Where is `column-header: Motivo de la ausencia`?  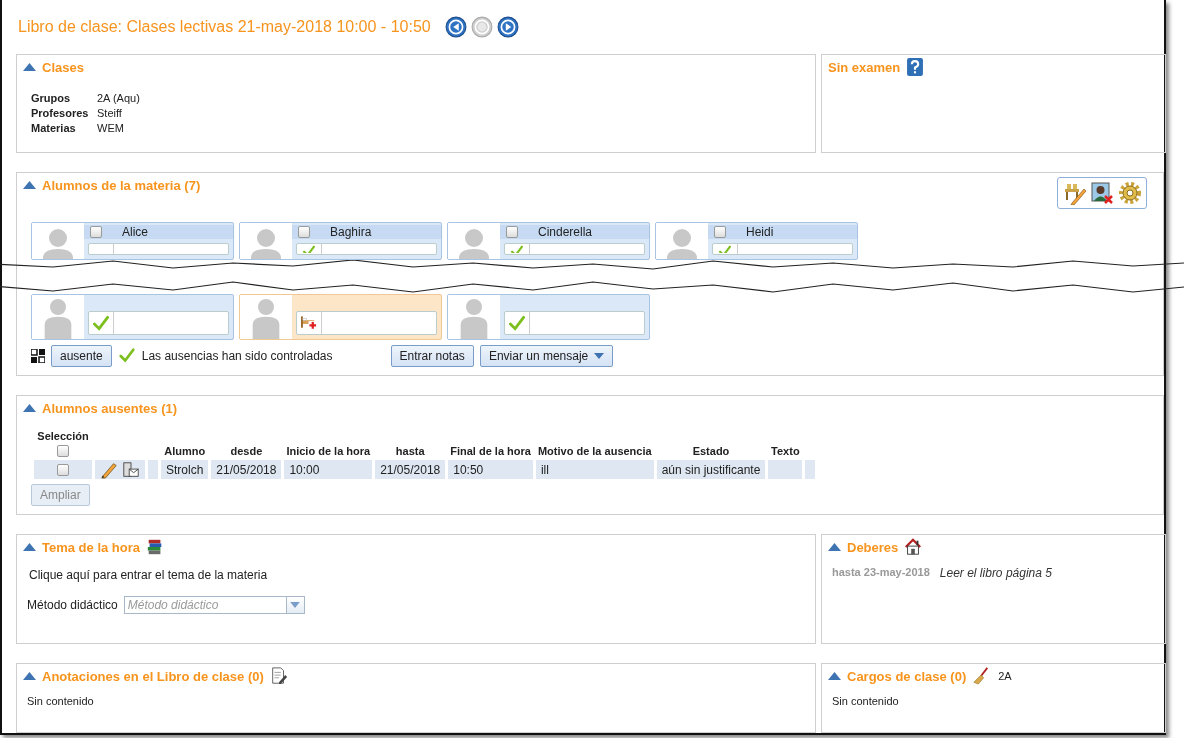
column-header: Motivo de la ausencia is located at coordinates (594, 450).